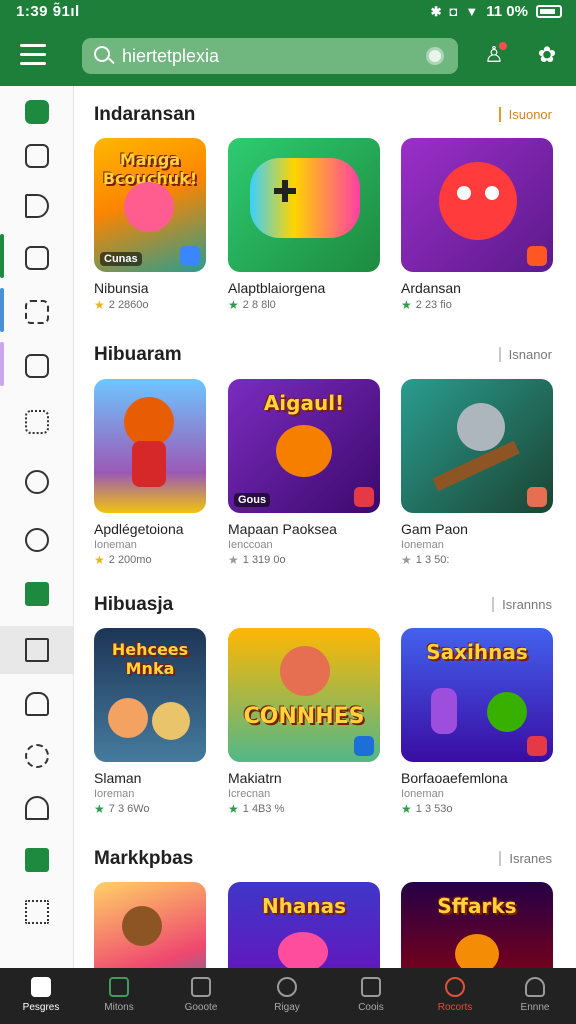  I want to click on app-card: Nhanas, so click(304, 925).